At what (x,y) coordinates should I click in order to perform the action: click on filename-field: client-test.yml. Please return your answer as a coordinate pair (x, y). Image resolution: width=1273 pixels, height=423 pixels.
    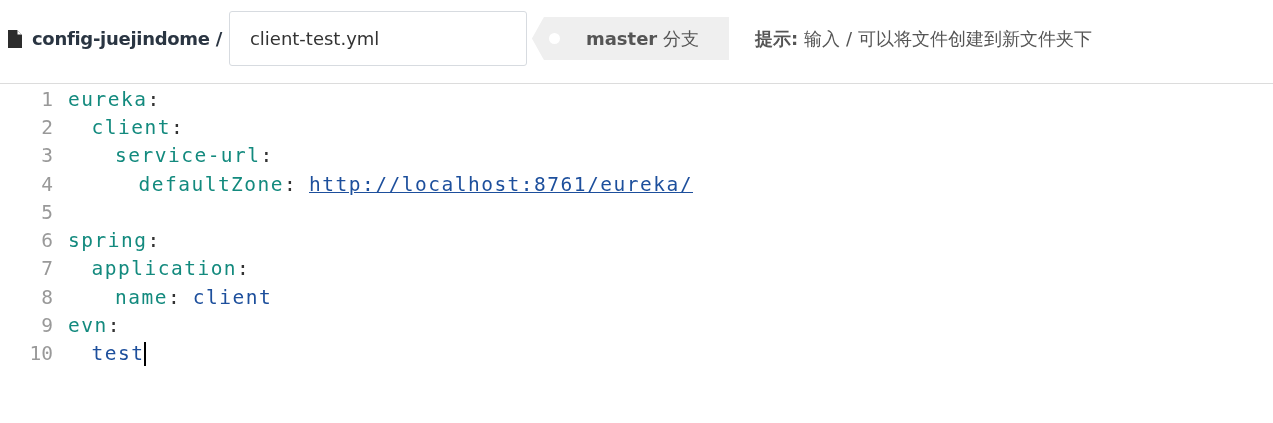
    Looking at the image, I should click on (377, 38).